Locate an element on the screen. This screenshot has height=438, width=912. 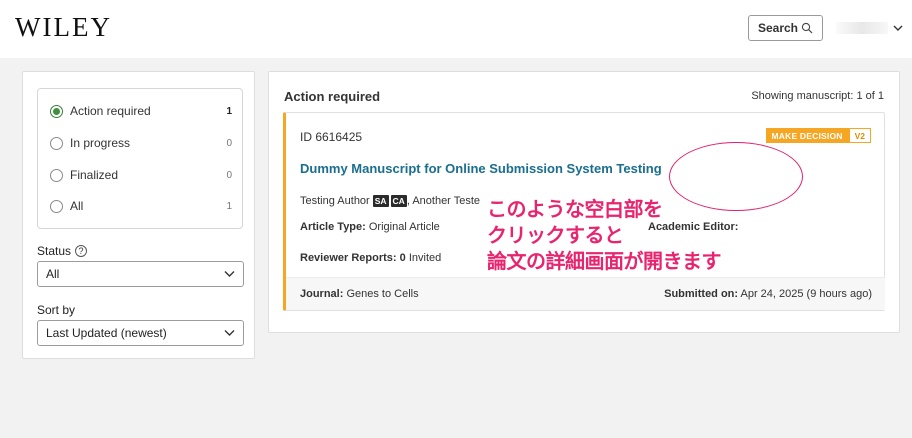
sort-label-text: Sort by is located at coordinates (56, 310).